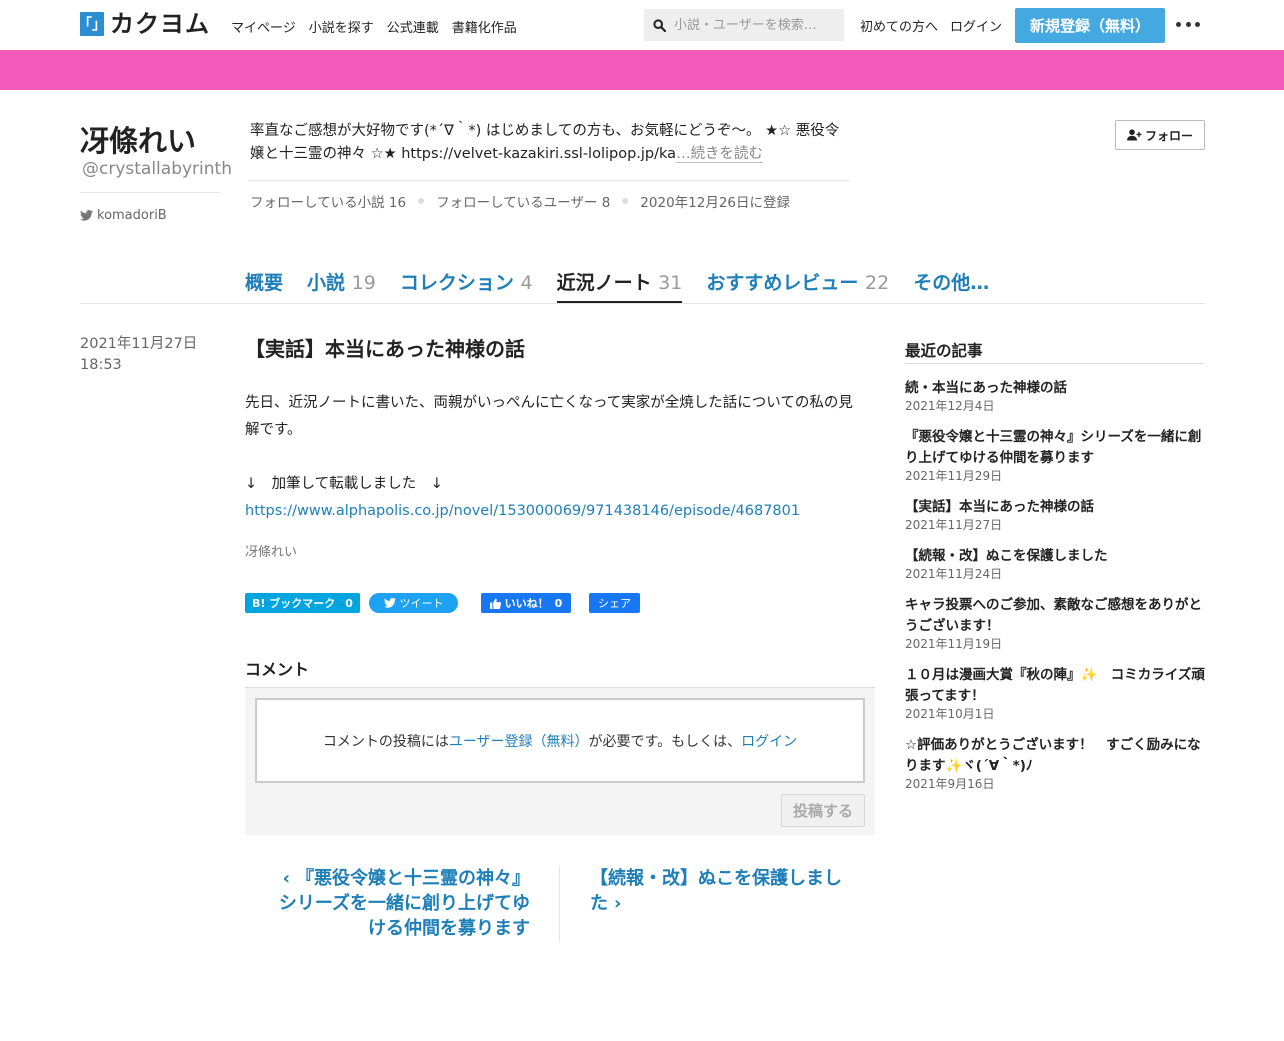 The width and height of the screenshot is (1284, 1041). Describe the element at coordinates (523, 201) in the screenshot. I see `following-users-link: フォローしているユーザー 8` at that location.